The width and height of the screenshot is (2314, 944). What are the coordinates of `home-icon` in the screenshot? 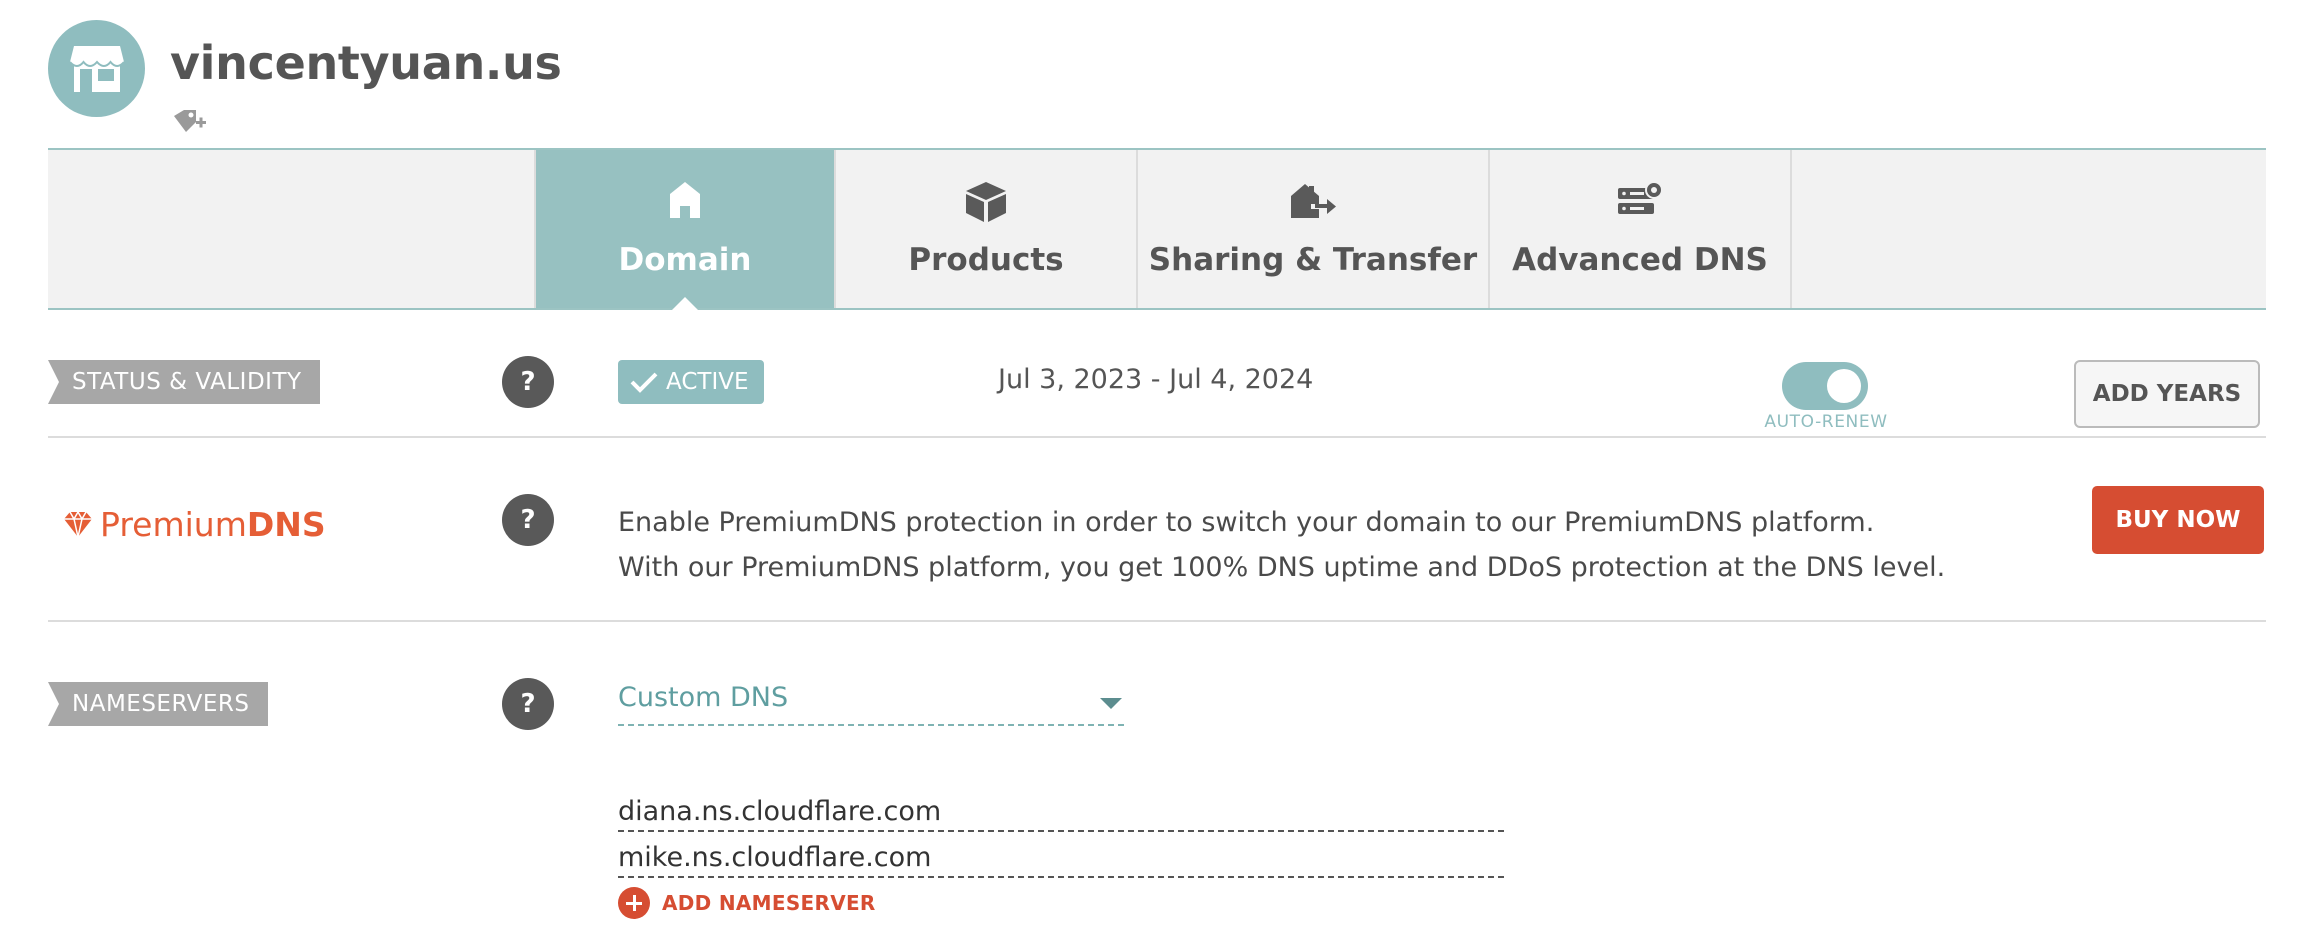 It's located at (685, 200).